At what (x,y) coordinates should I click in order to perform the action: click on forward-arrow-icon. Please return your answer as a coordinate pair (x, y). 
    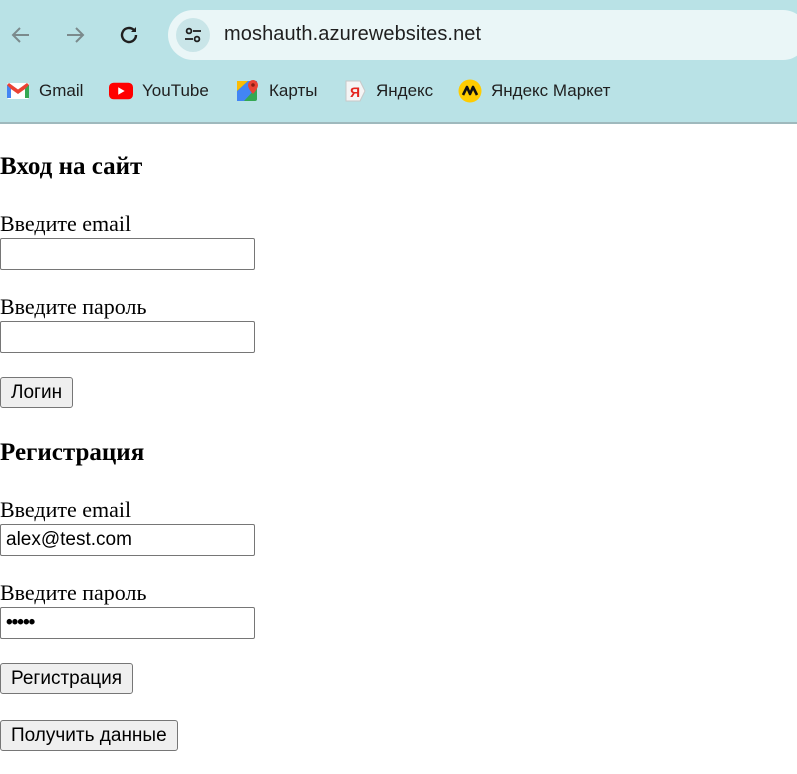
    Looking at the image, I should click on (76, 35).